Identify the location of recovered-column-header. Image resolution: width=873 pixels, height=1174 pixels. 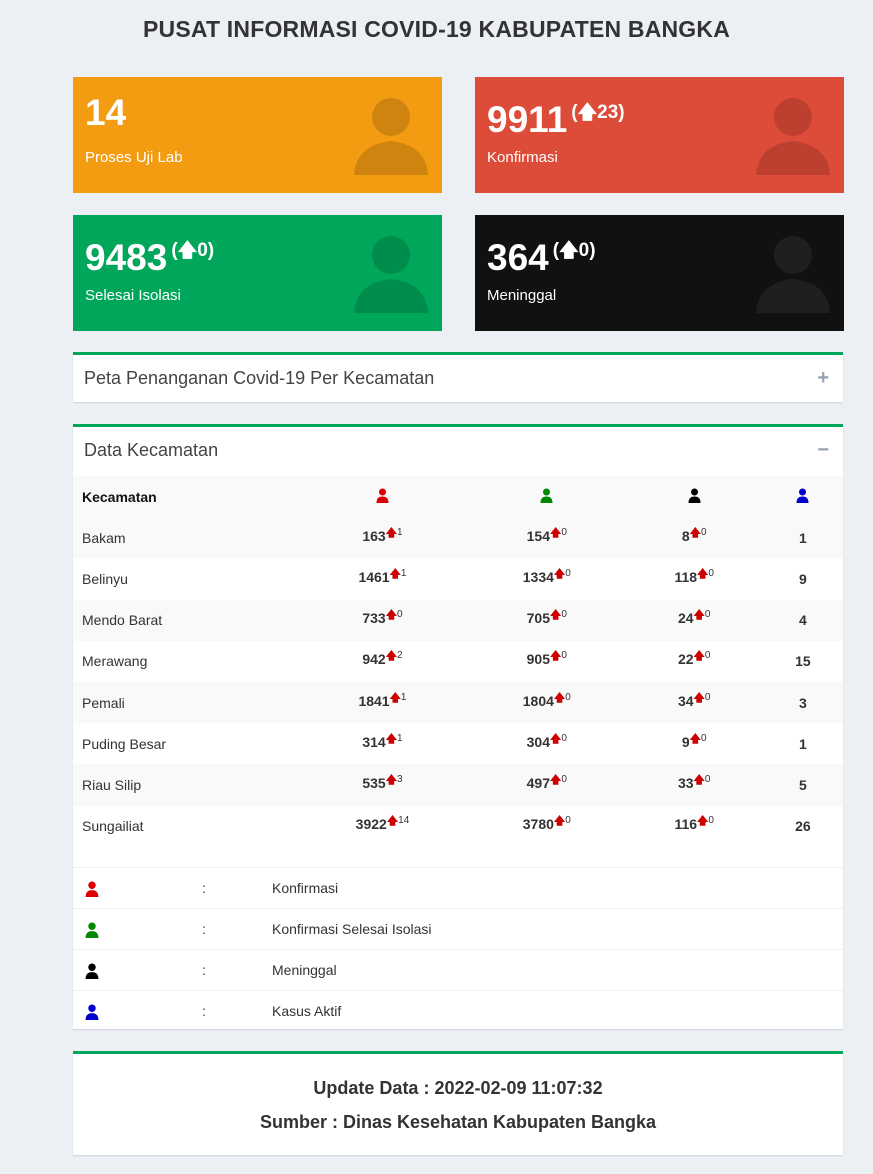
(547, 496).